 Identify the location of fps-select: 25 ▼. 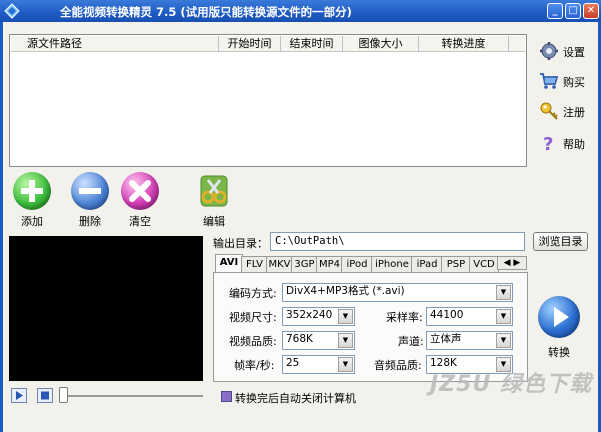
(318, 364).